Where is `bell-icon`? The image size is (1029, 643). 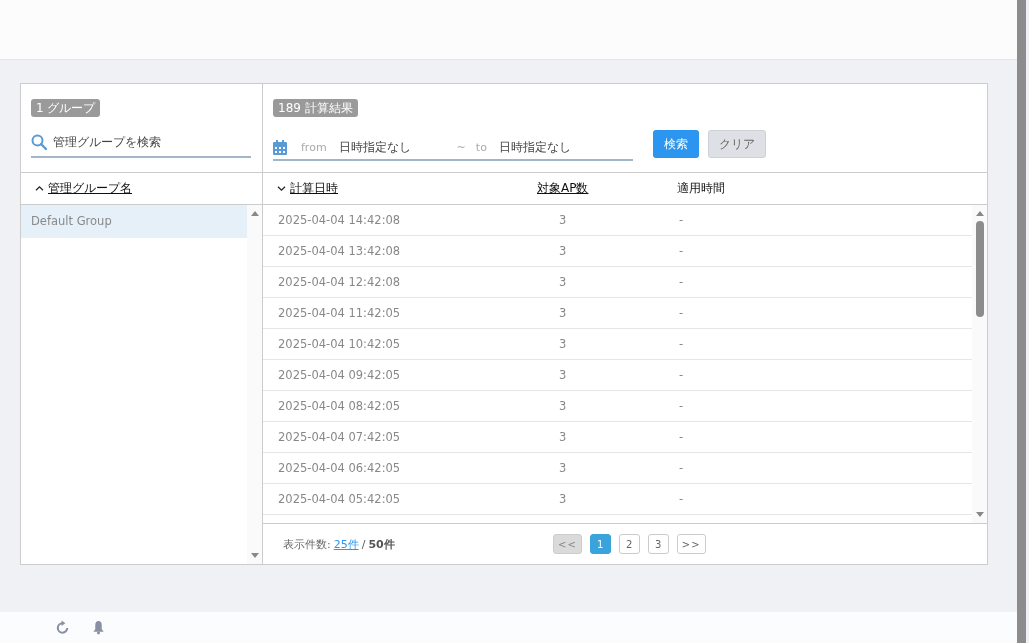 bell-icon is located at coordinates (98, 627).